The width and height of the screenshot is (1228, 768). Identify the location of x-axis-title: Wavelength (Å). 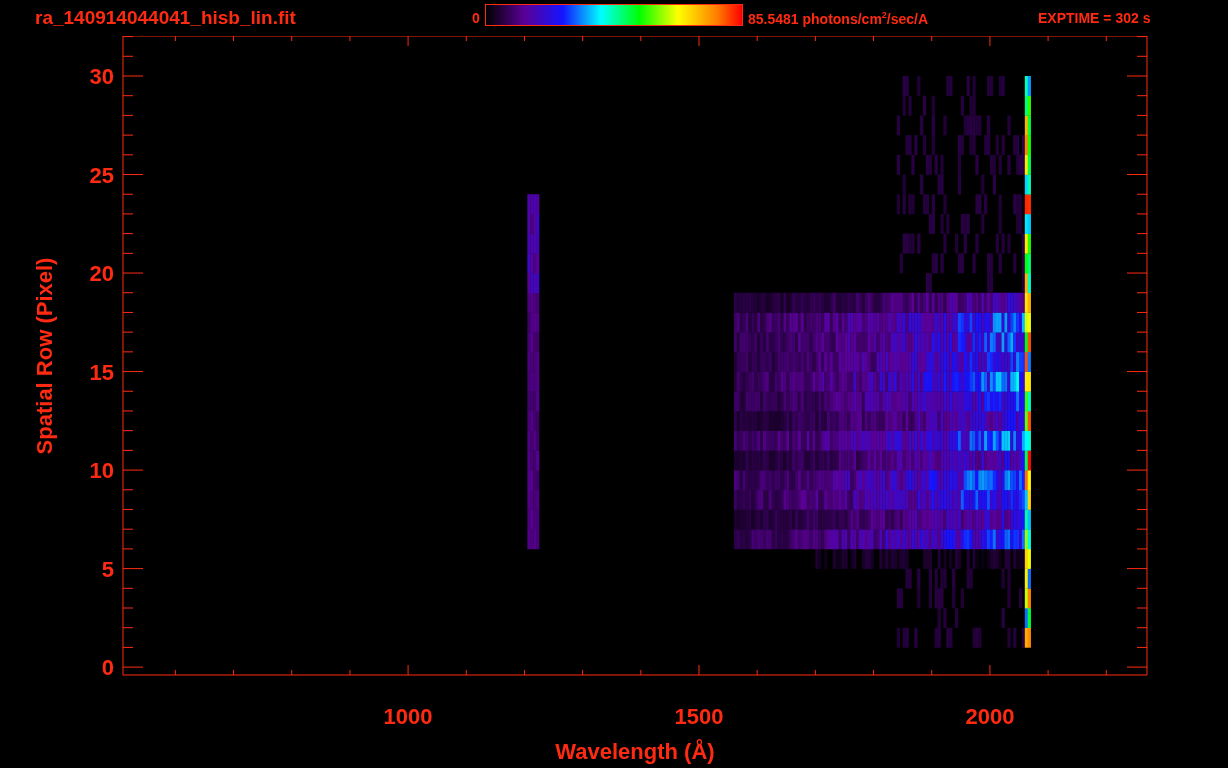
(635, 751).